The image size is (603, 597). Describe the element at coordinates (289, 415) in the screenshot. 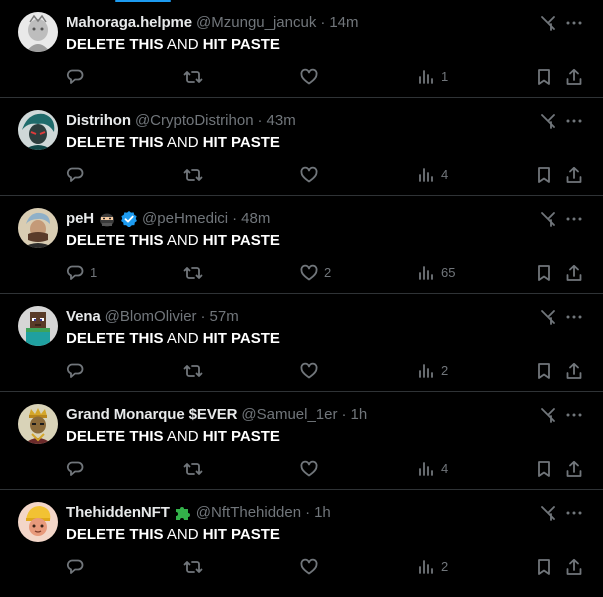

I see `user-handle: @Samuel_1er` at that location.